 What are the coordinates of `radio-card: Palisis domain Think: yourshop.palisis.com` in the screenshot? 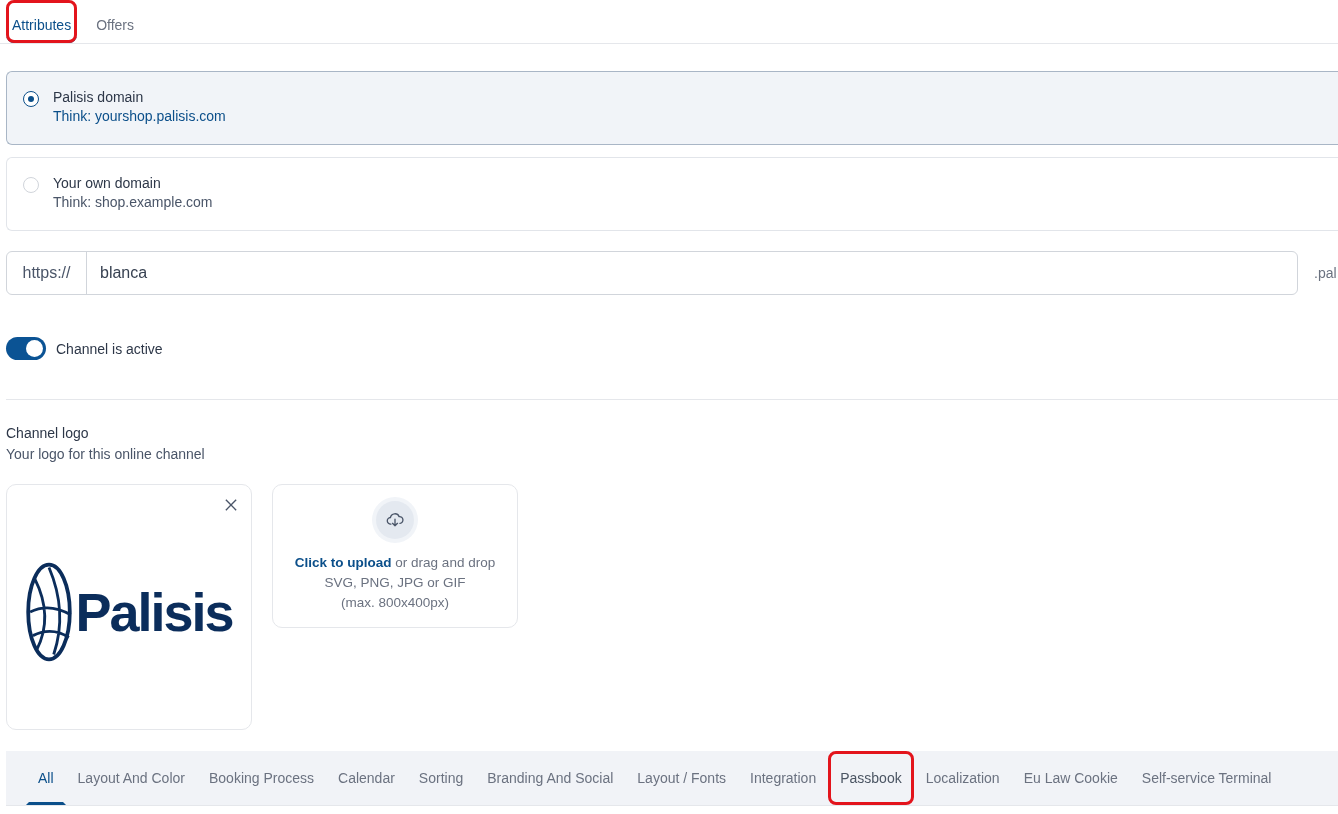 It's located at (672, 108).